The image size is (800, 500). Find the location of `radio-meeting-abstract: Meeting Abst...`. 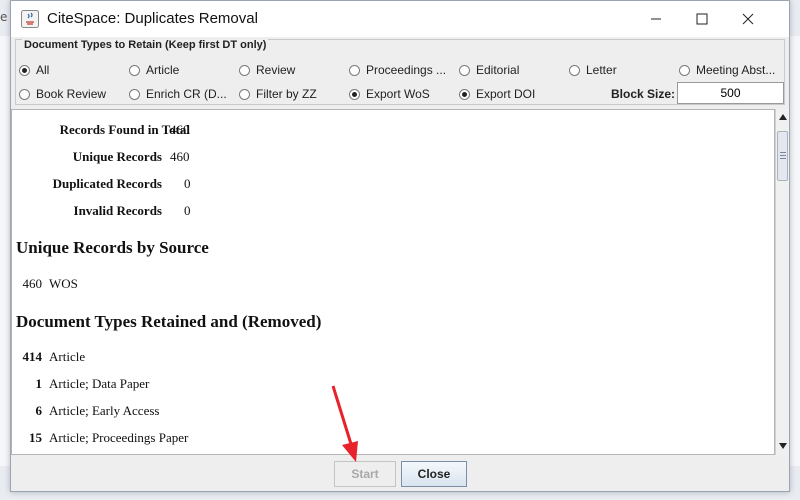

radio-meeting-abstract: Meeting Abst... is located at coordinates (727, 70).